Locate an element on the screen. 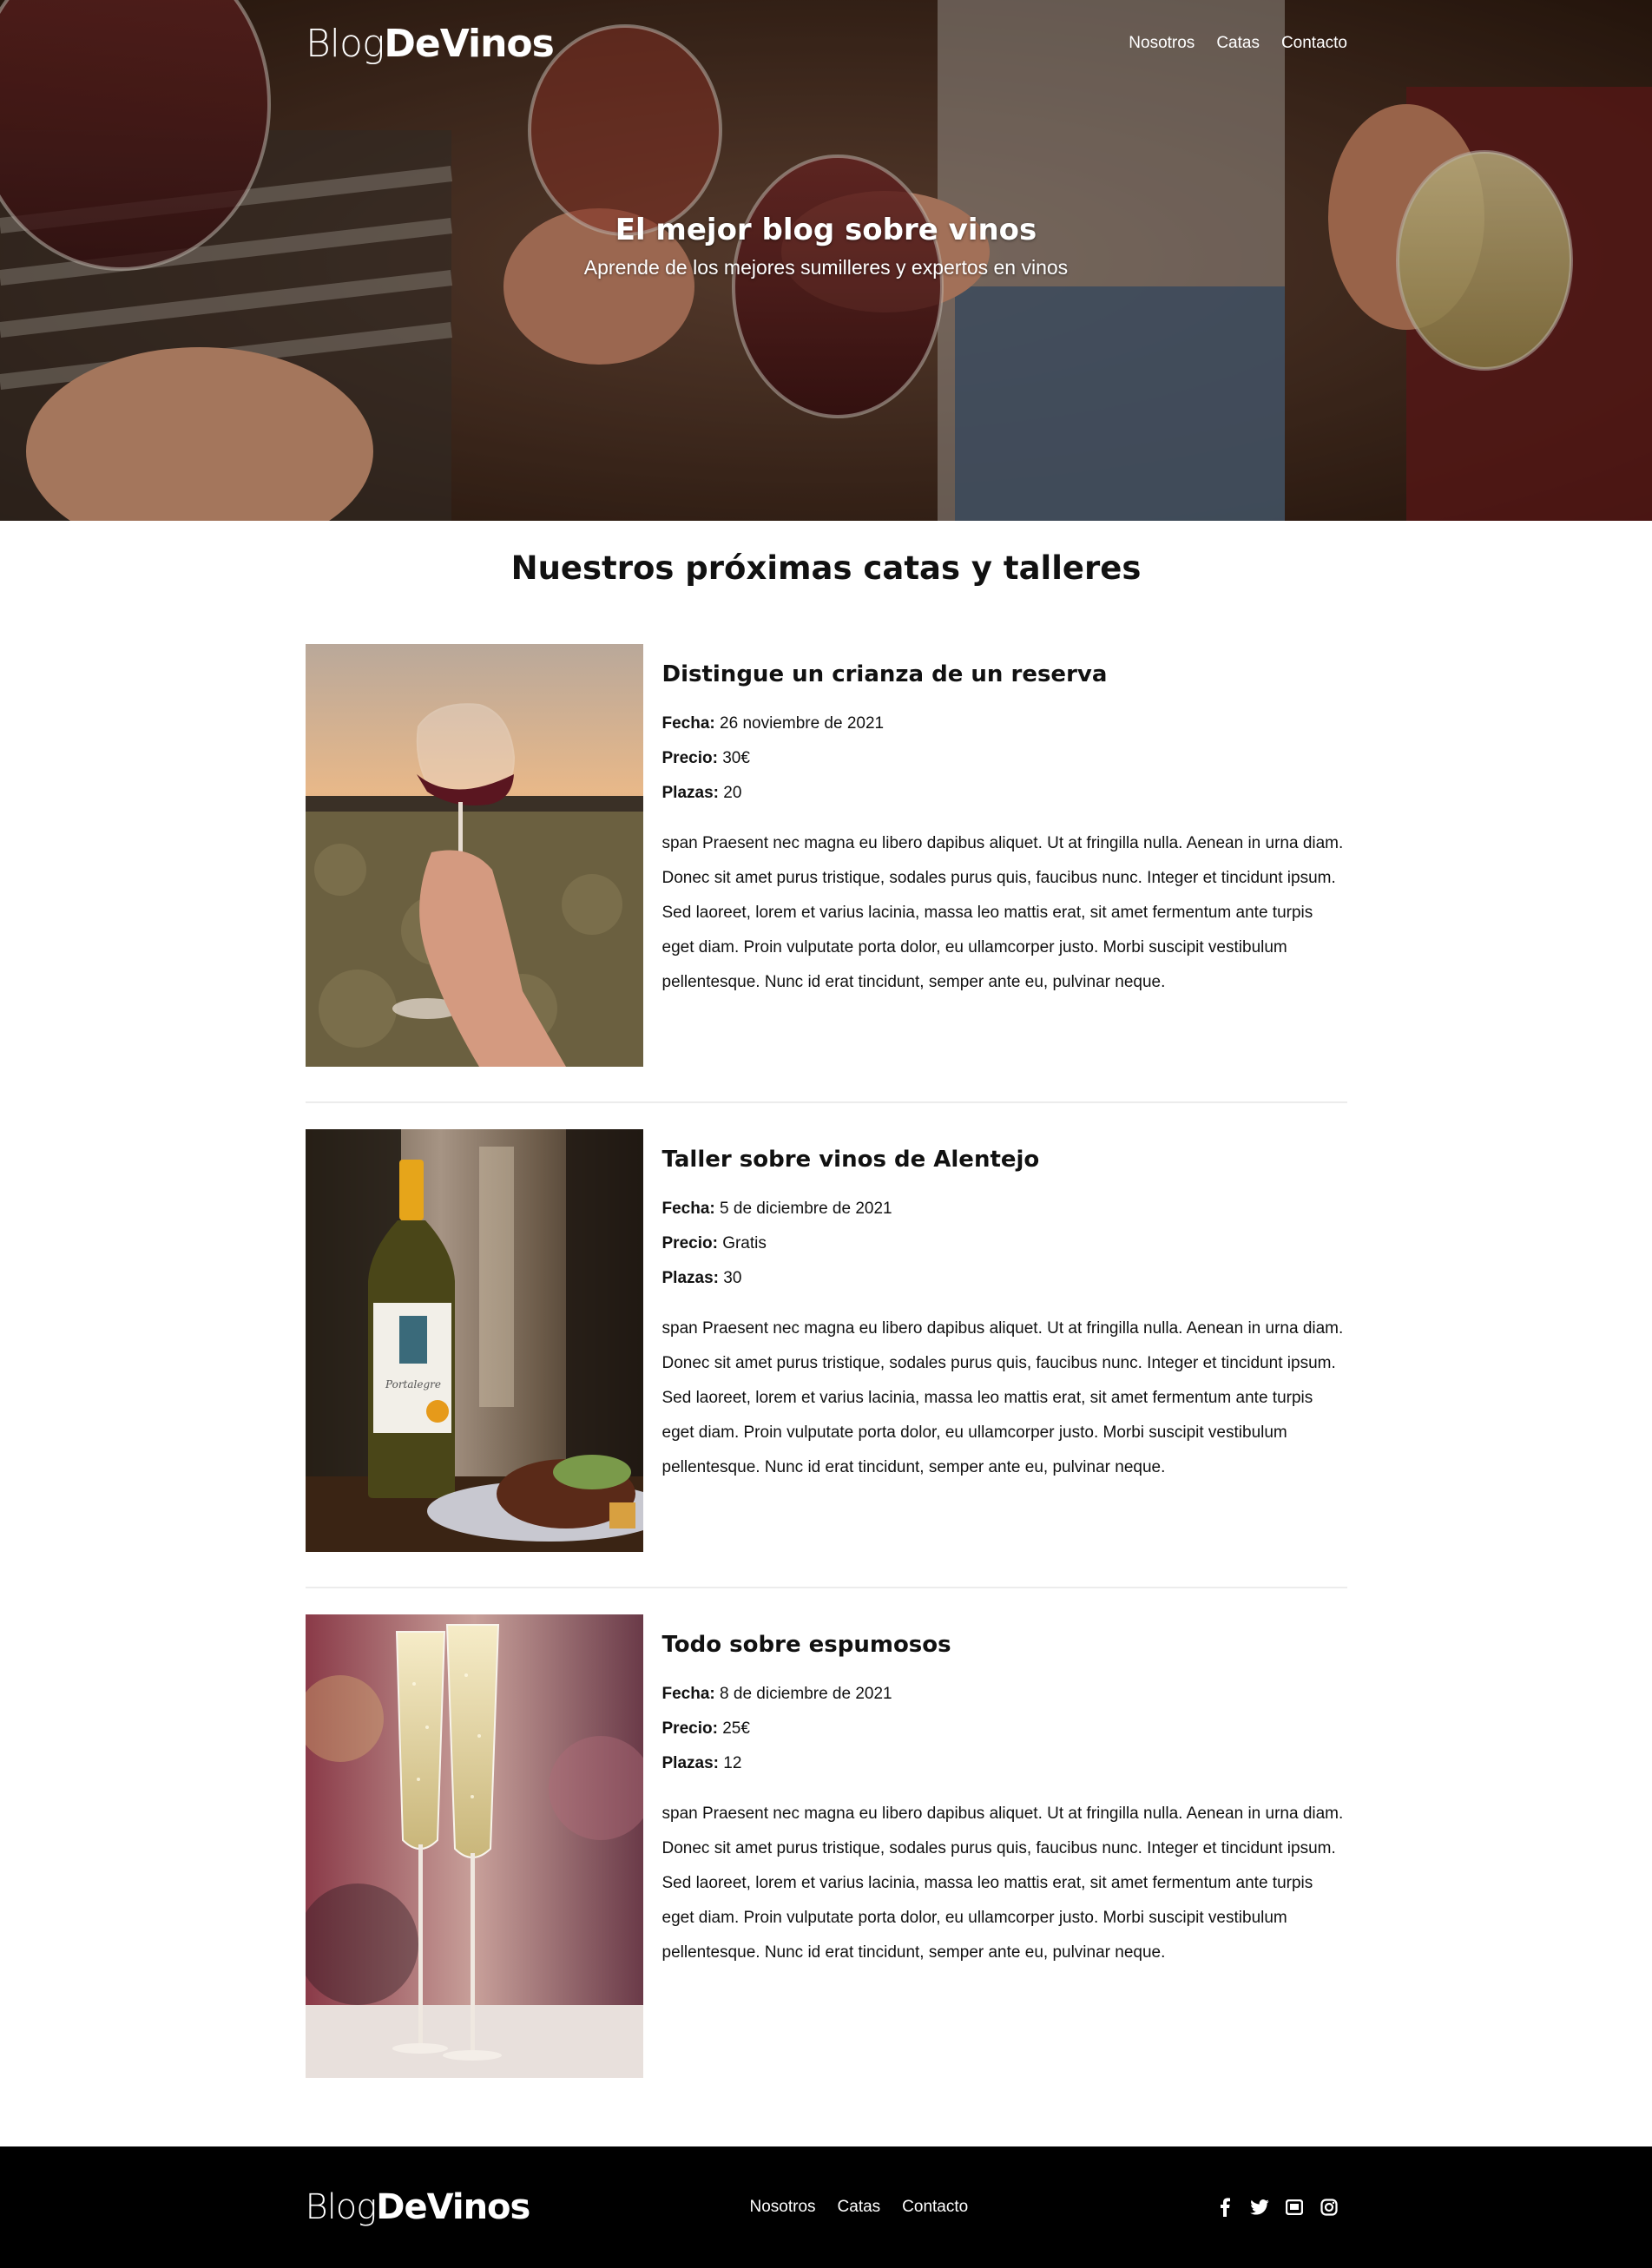 Image resolution: width=1652 pixels, height=2268 pixels. event-price: Precio: 30€ is located at coordinates (1004, 758).